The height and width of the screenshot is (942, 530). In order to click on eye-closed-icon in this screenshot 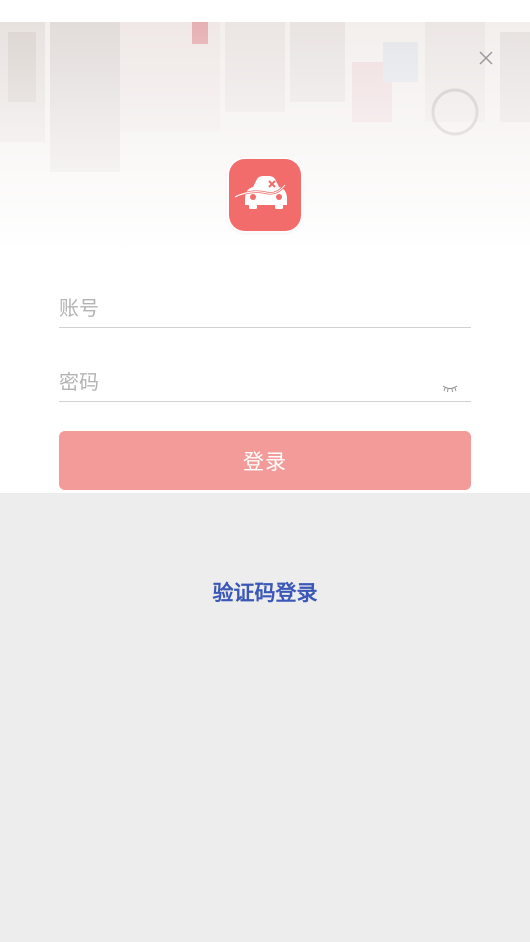, I will do `click(450, 389)`.